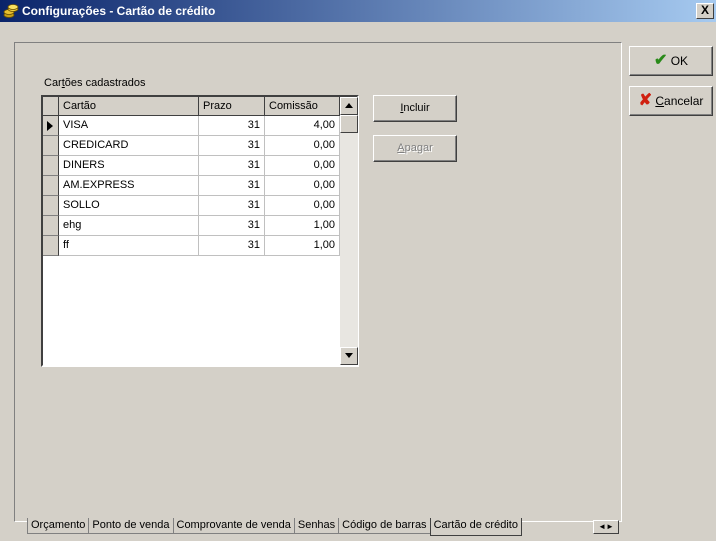 The width and height of the screenshot is (716, 541). Describe the element at coordinates (129, 206) in the screenshot. I see `cell-cartao: SOLLO` at that location.